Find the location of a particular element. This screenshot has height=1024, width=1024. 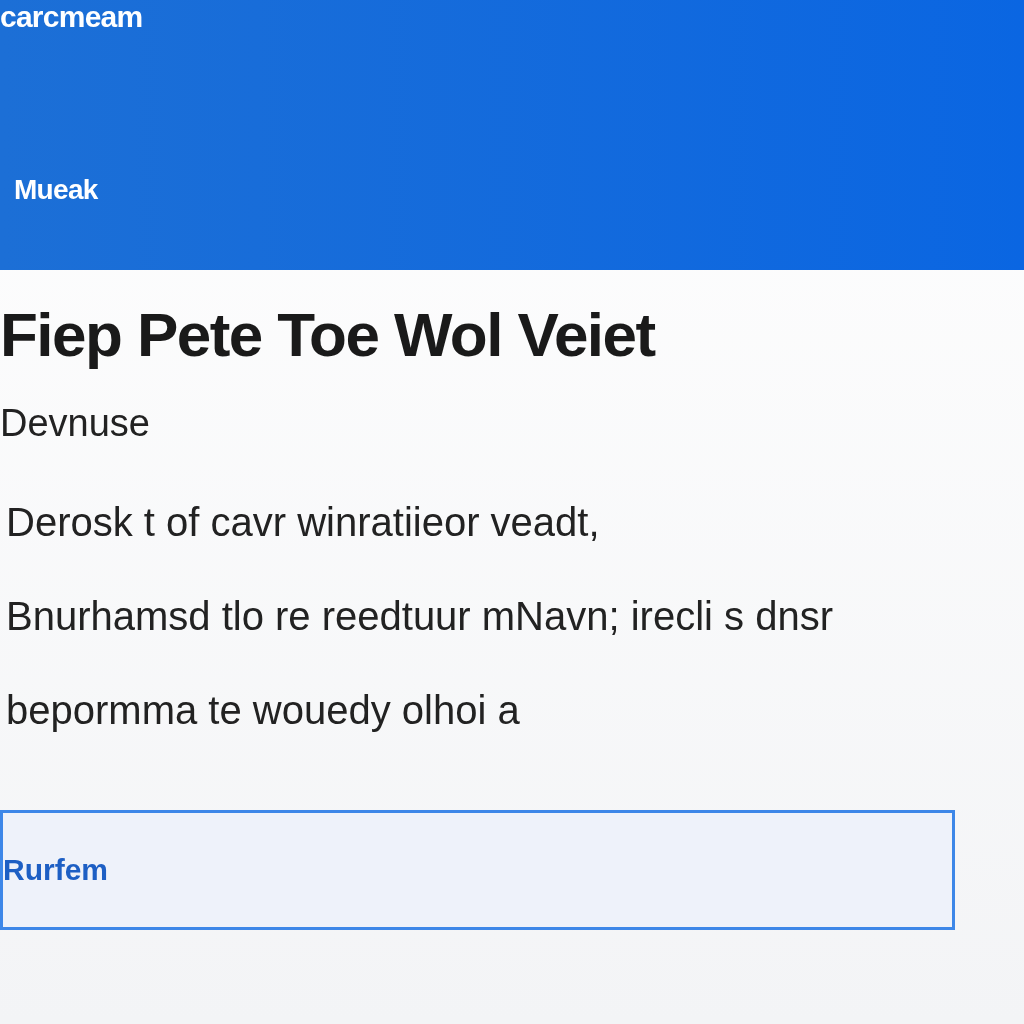

brand-title: carcmeam is located at coordinates (72, 17).